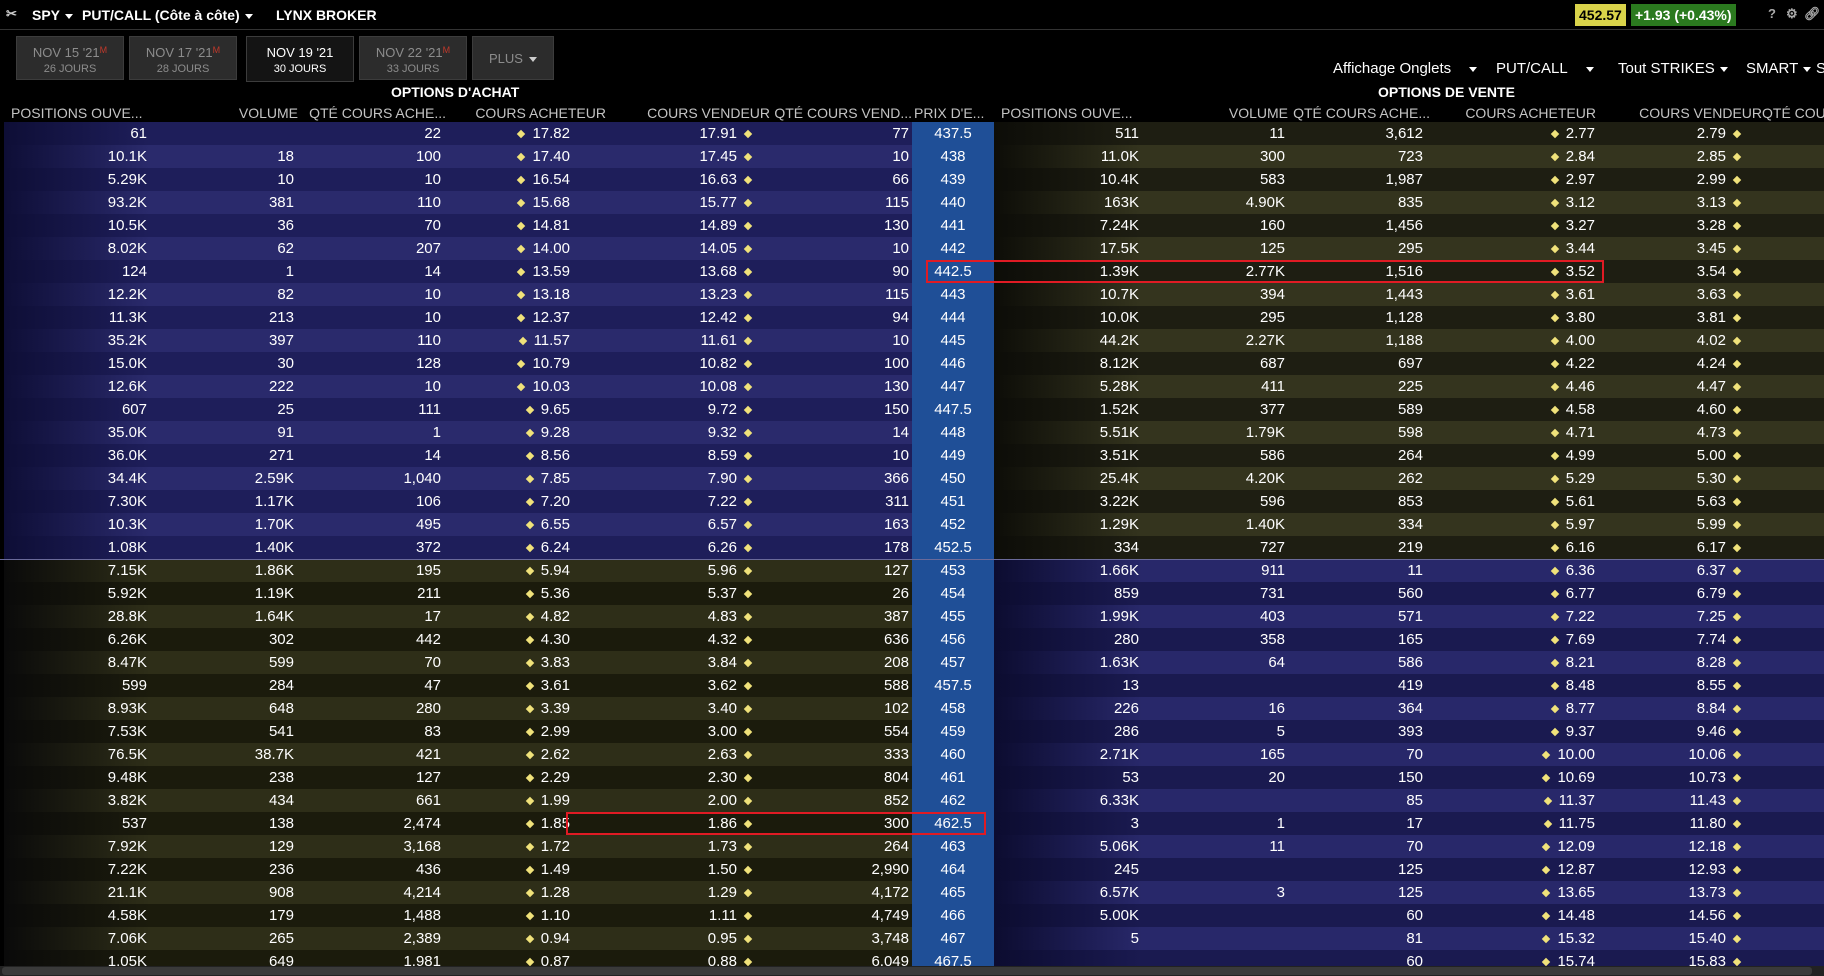  Describe the element at coordinates (837, 754) in the screenshot. I see `call-cell: 333` at that location.